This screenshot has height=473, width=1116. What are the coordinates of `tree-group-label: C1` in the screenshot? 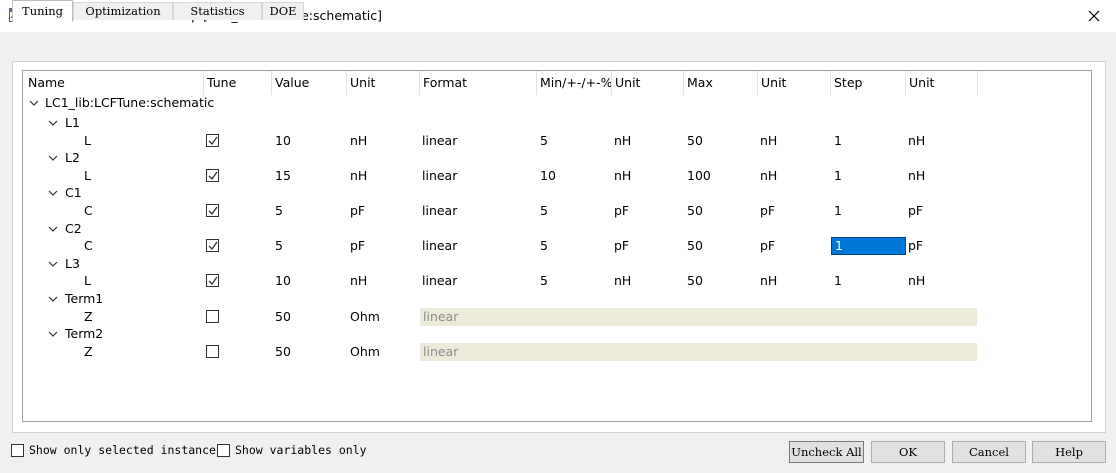 It's located at (73, 193).